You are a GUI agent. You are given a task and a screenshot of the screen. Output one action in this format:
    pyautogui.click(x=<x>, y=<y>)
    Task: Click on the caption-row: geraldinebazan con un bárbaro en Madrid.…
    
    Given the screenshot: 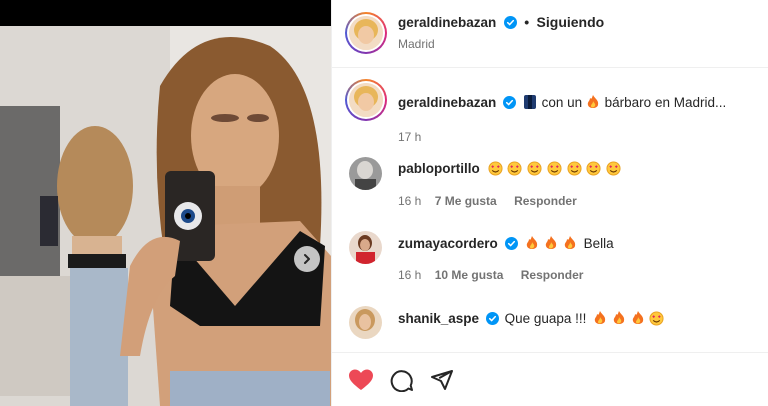 What is the action you would take?
    pyautogui.click(x=550, y=114)
    